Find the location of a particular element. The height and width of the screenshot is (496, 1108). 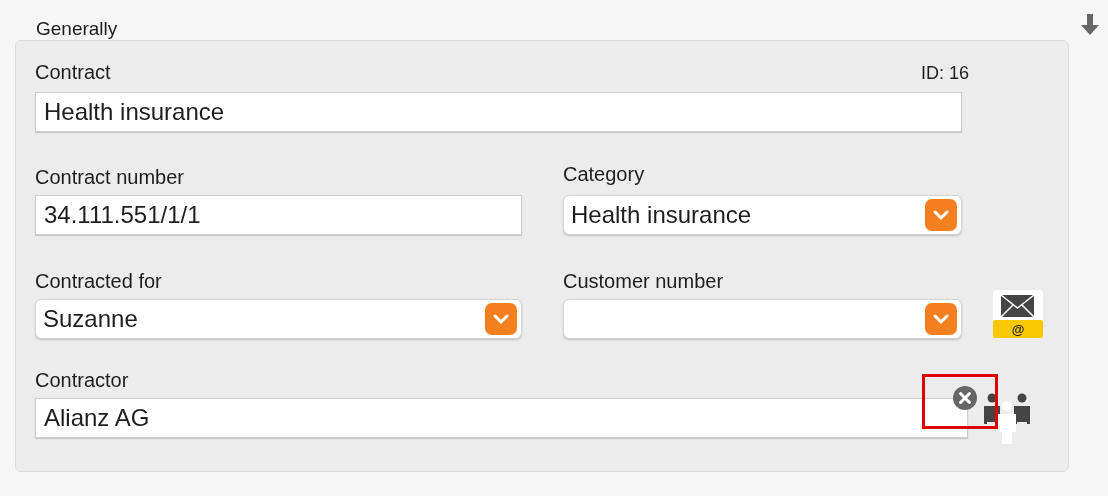

down-arrow-icon is located at coordinates (1090, 25).